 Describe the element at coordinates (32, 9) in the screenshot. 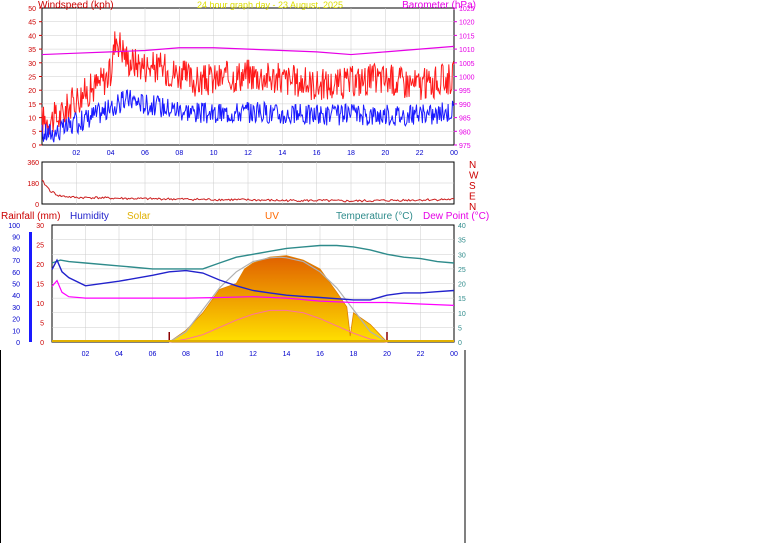

I see `wind-tick-label: 50` at that location.